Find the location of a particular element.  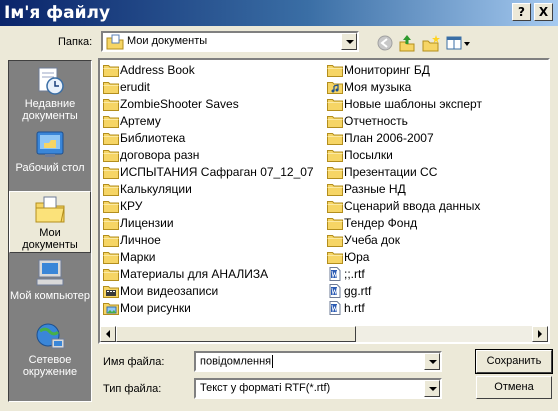

close-button: X is located at coordinates (543, 12).